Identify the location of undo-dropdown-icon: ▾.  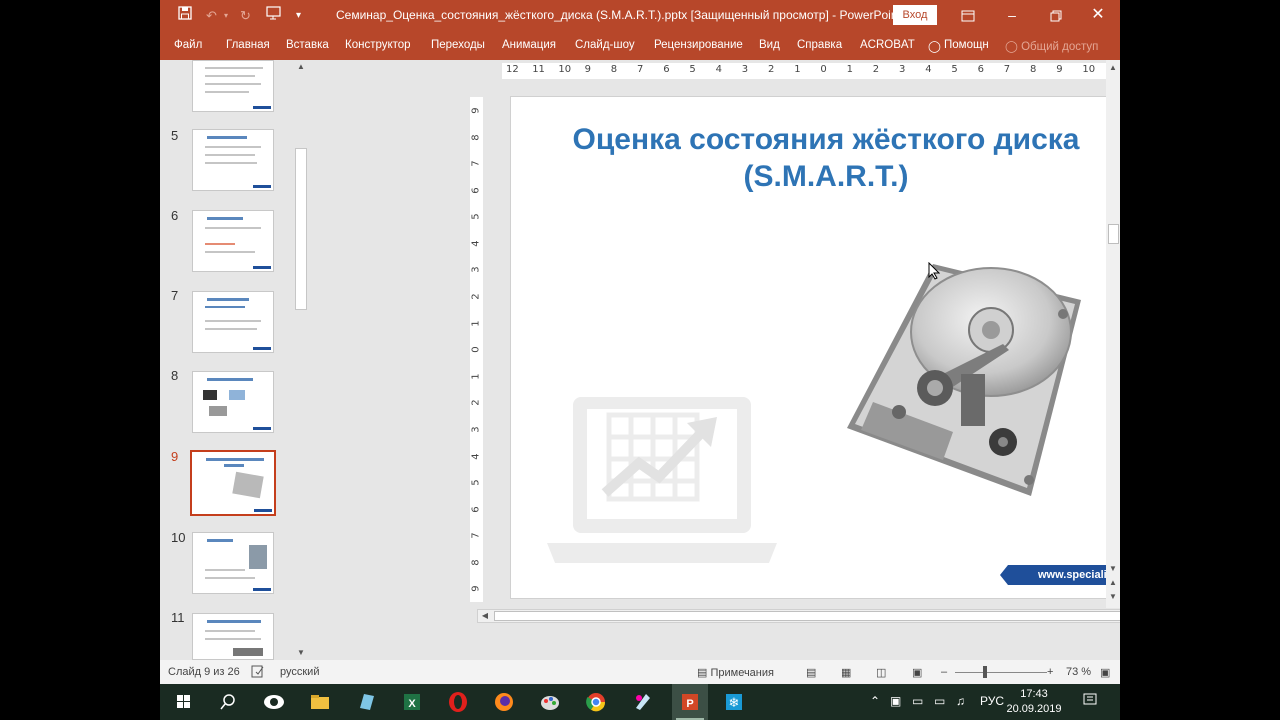
(226, 16).